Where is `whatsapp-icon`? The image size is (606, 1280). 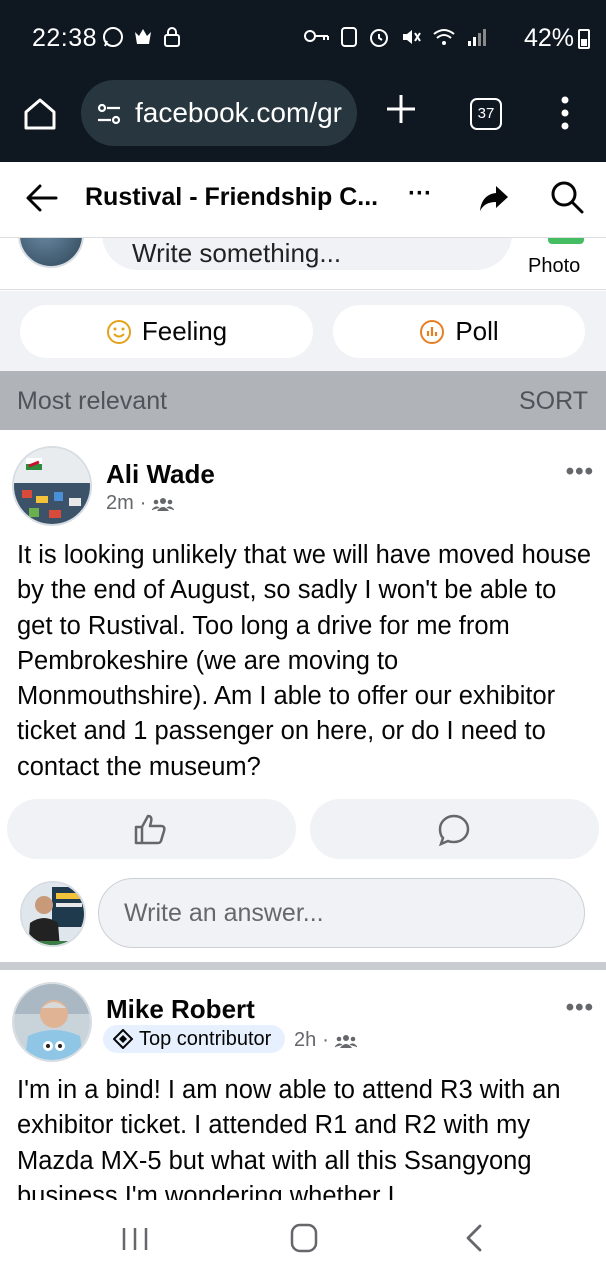 whatsapp-icon is located at coordinates (113, 37).